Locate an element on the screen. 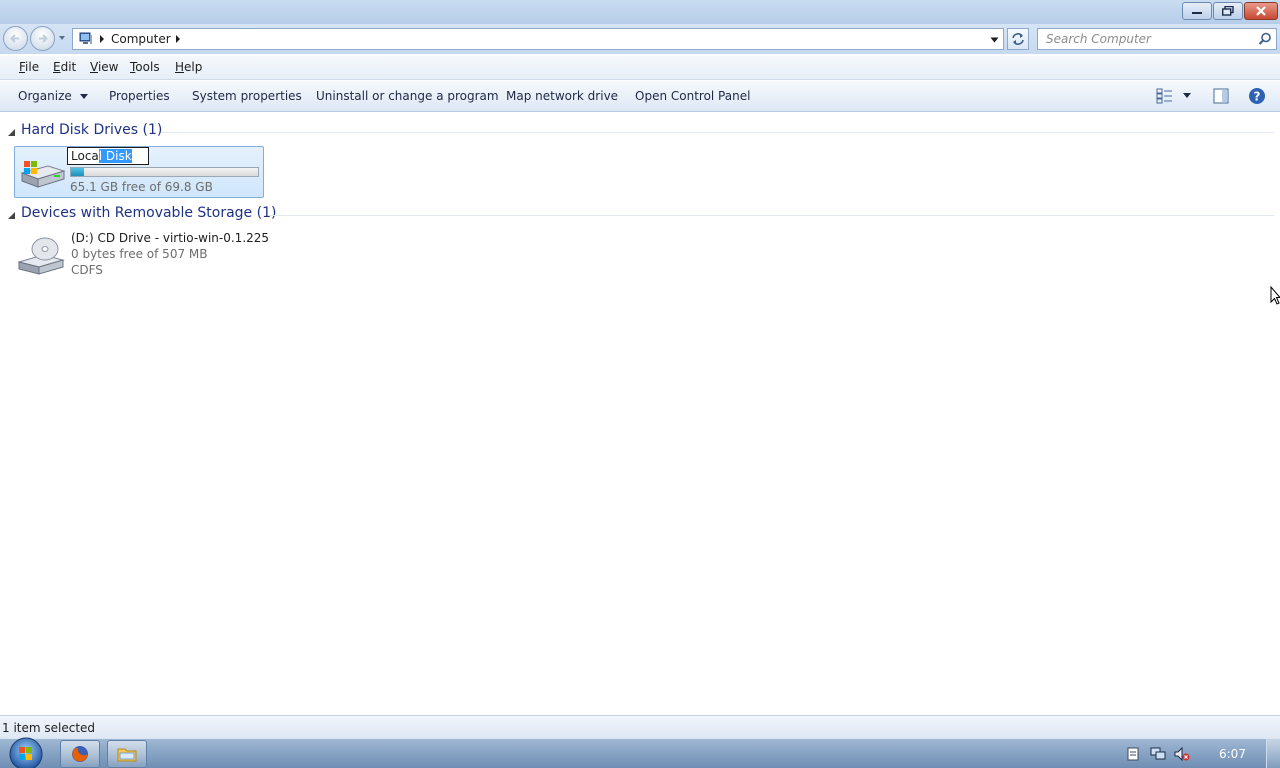 The width and height of the screenshot is (1280, 768). menu-help-key: H is located at coordinates (180, 67).